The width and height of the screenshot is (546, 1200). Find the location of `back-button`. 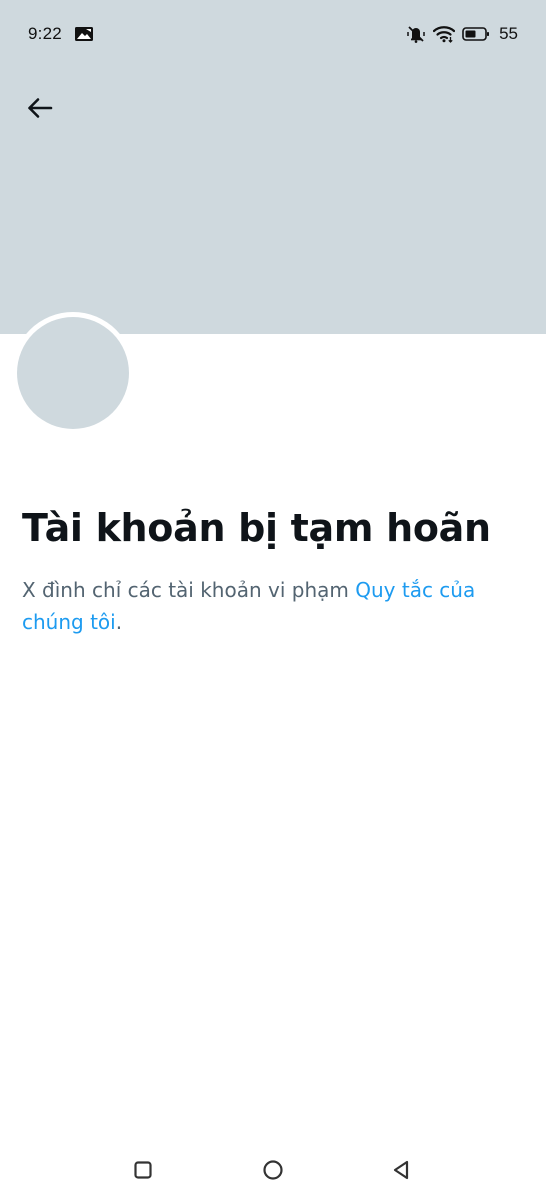

back-button is located at coordinates (40, 108).